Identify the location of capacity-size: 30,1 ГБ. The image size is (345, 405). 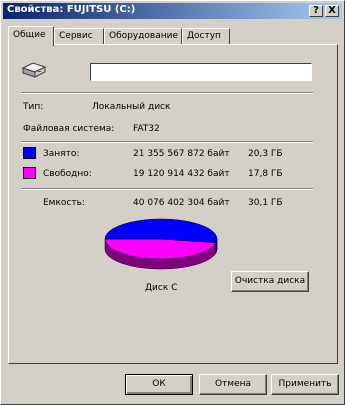
(265, 203).